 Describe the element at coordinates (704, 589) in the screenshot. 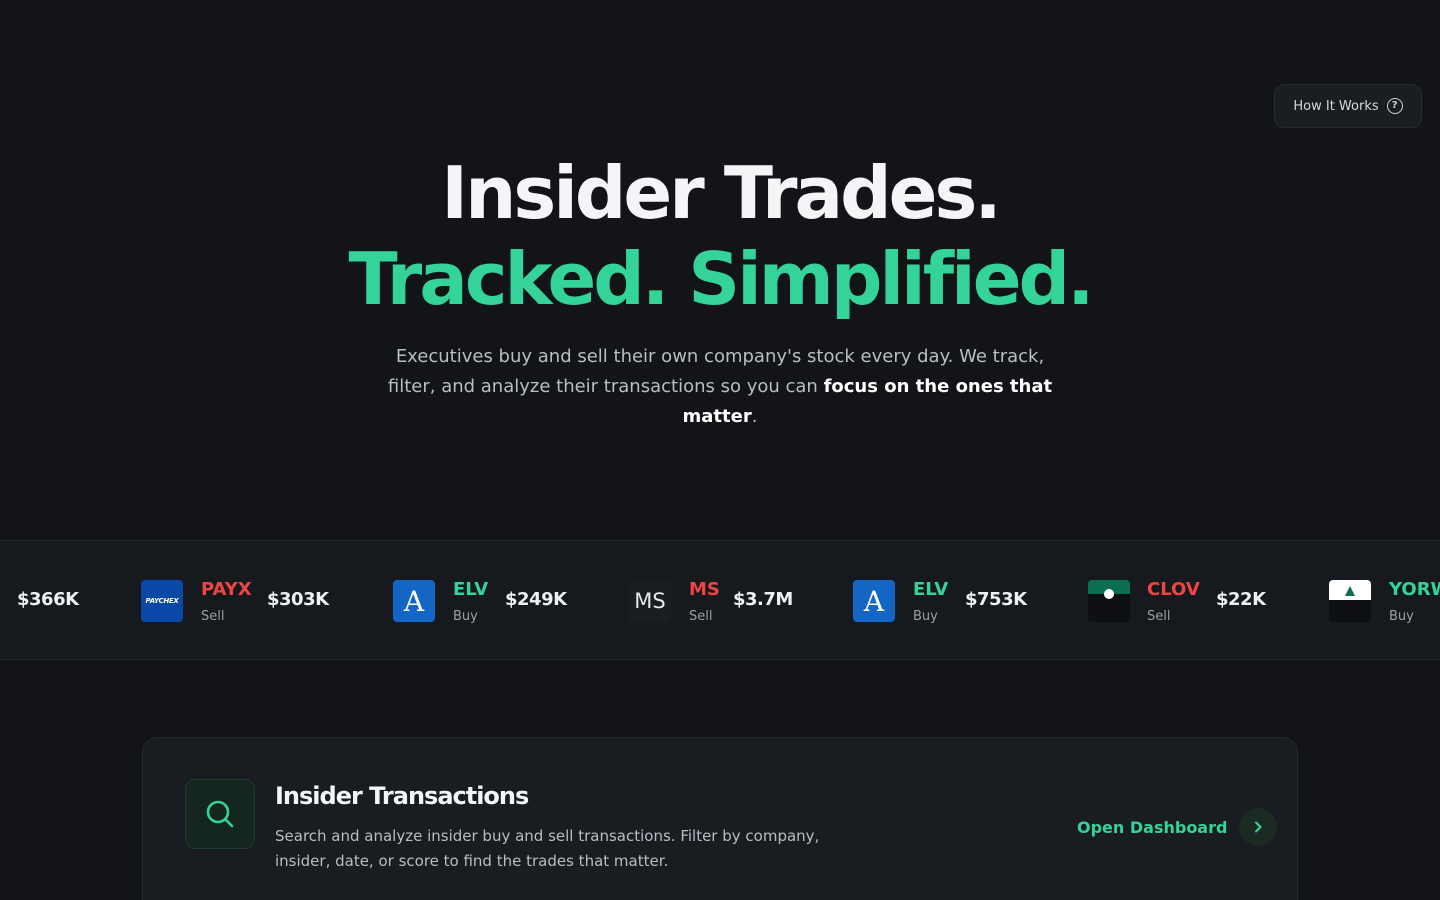

I see `ticker-symbol: MS` at that location.